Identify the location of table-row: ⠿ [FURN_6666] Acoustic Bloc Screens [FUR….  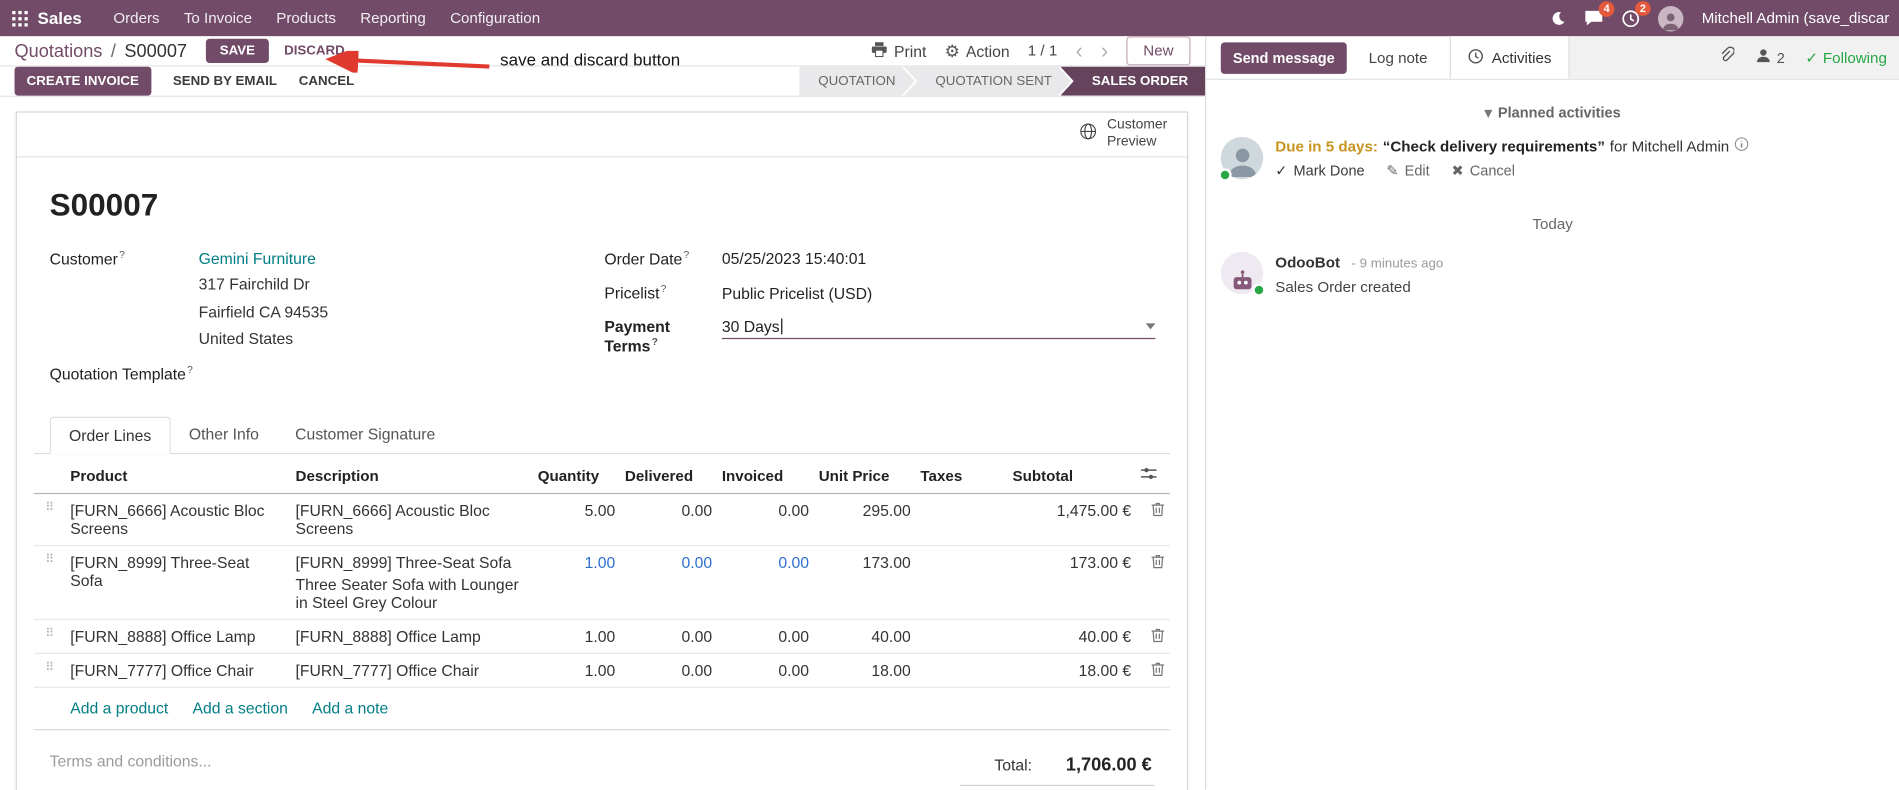
(601, 520).